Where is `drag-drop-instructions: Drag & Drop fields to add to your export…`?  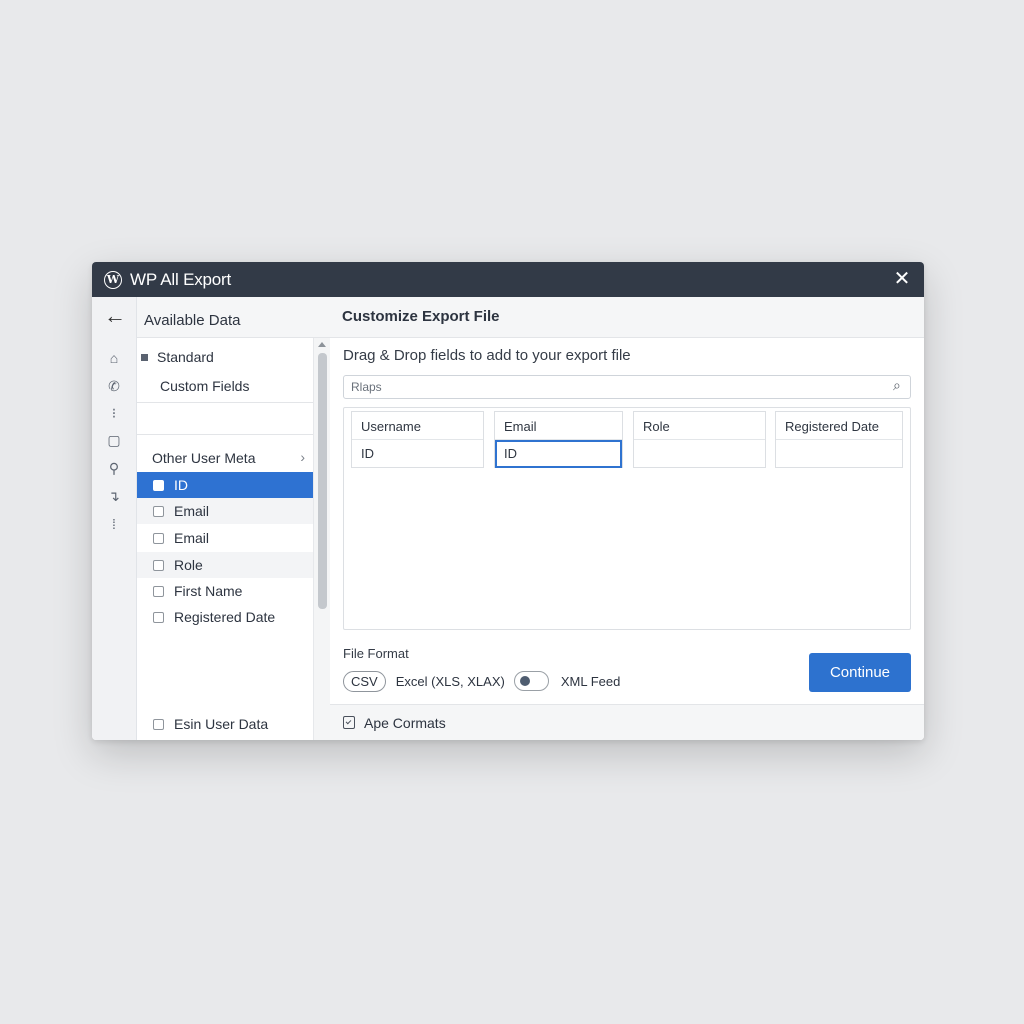
drag-drop-instructions: Drag & Drop fields to add to your export… is located at coordinates (487, 355).